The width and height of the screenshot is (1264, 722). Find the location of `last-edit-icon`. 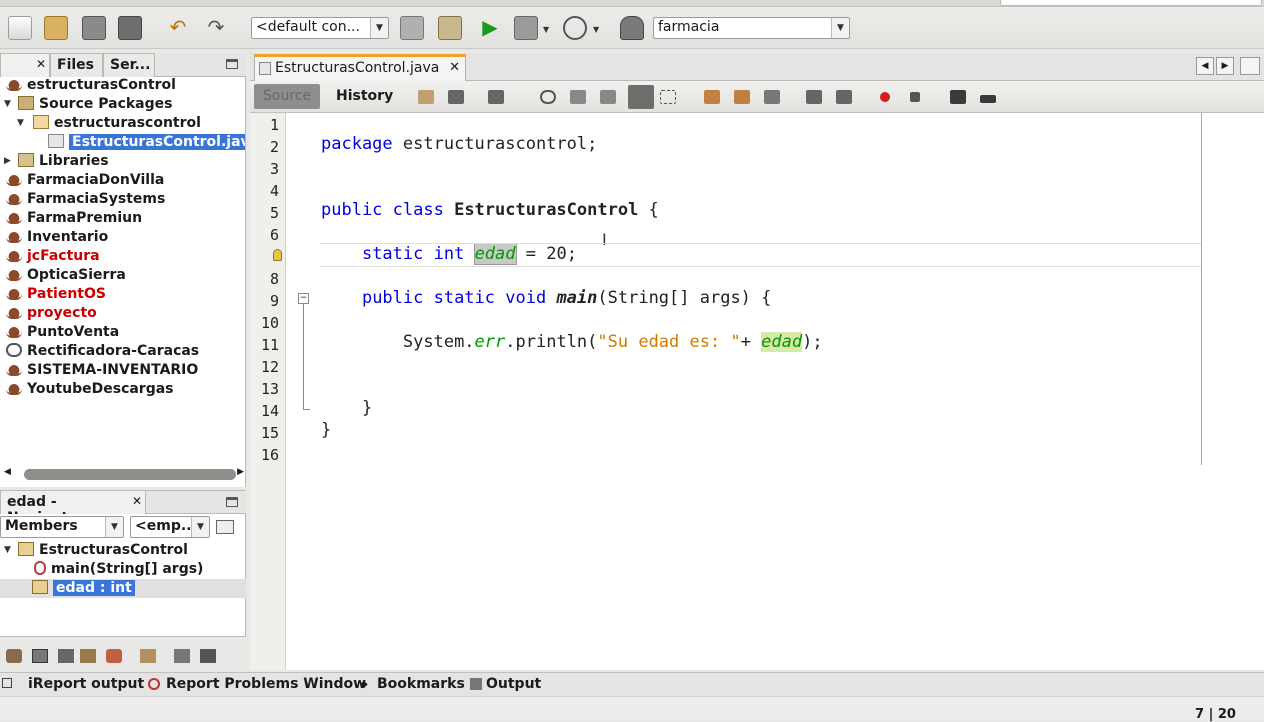

last-edit-icon is located at coordinates (426, 97).